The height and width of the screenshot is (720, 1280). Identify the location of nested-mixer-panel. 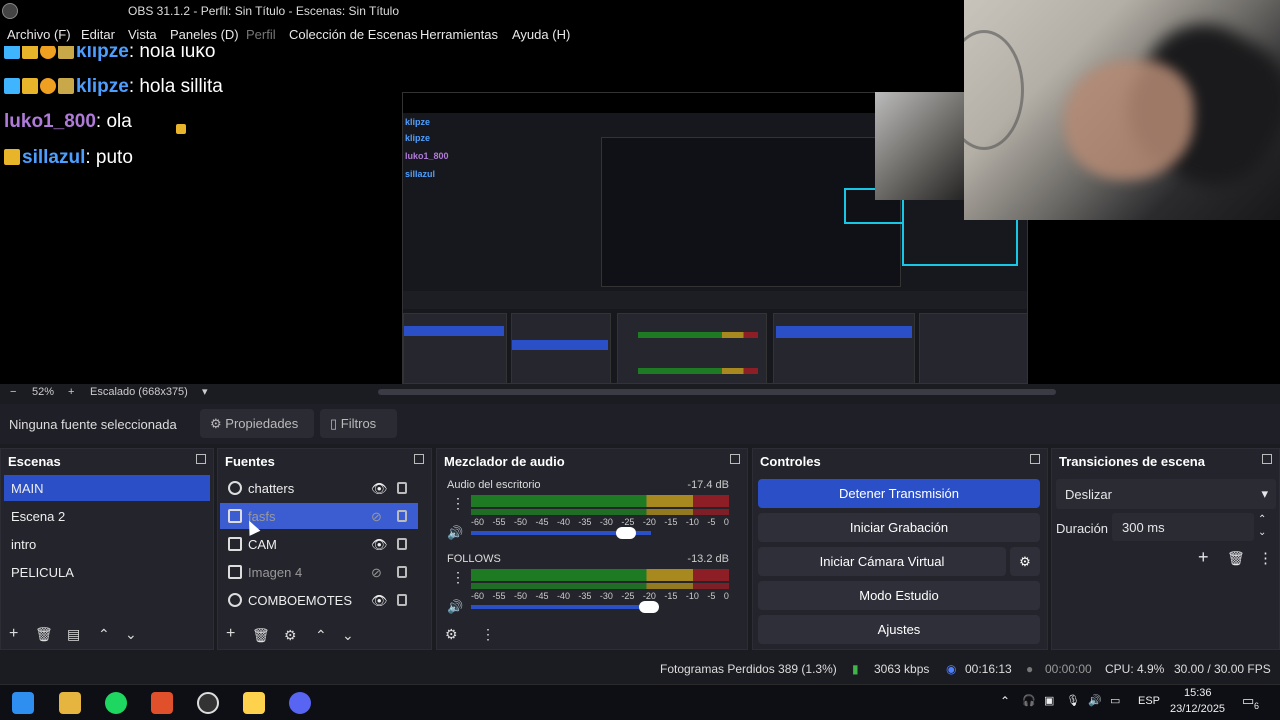
(692, 348).